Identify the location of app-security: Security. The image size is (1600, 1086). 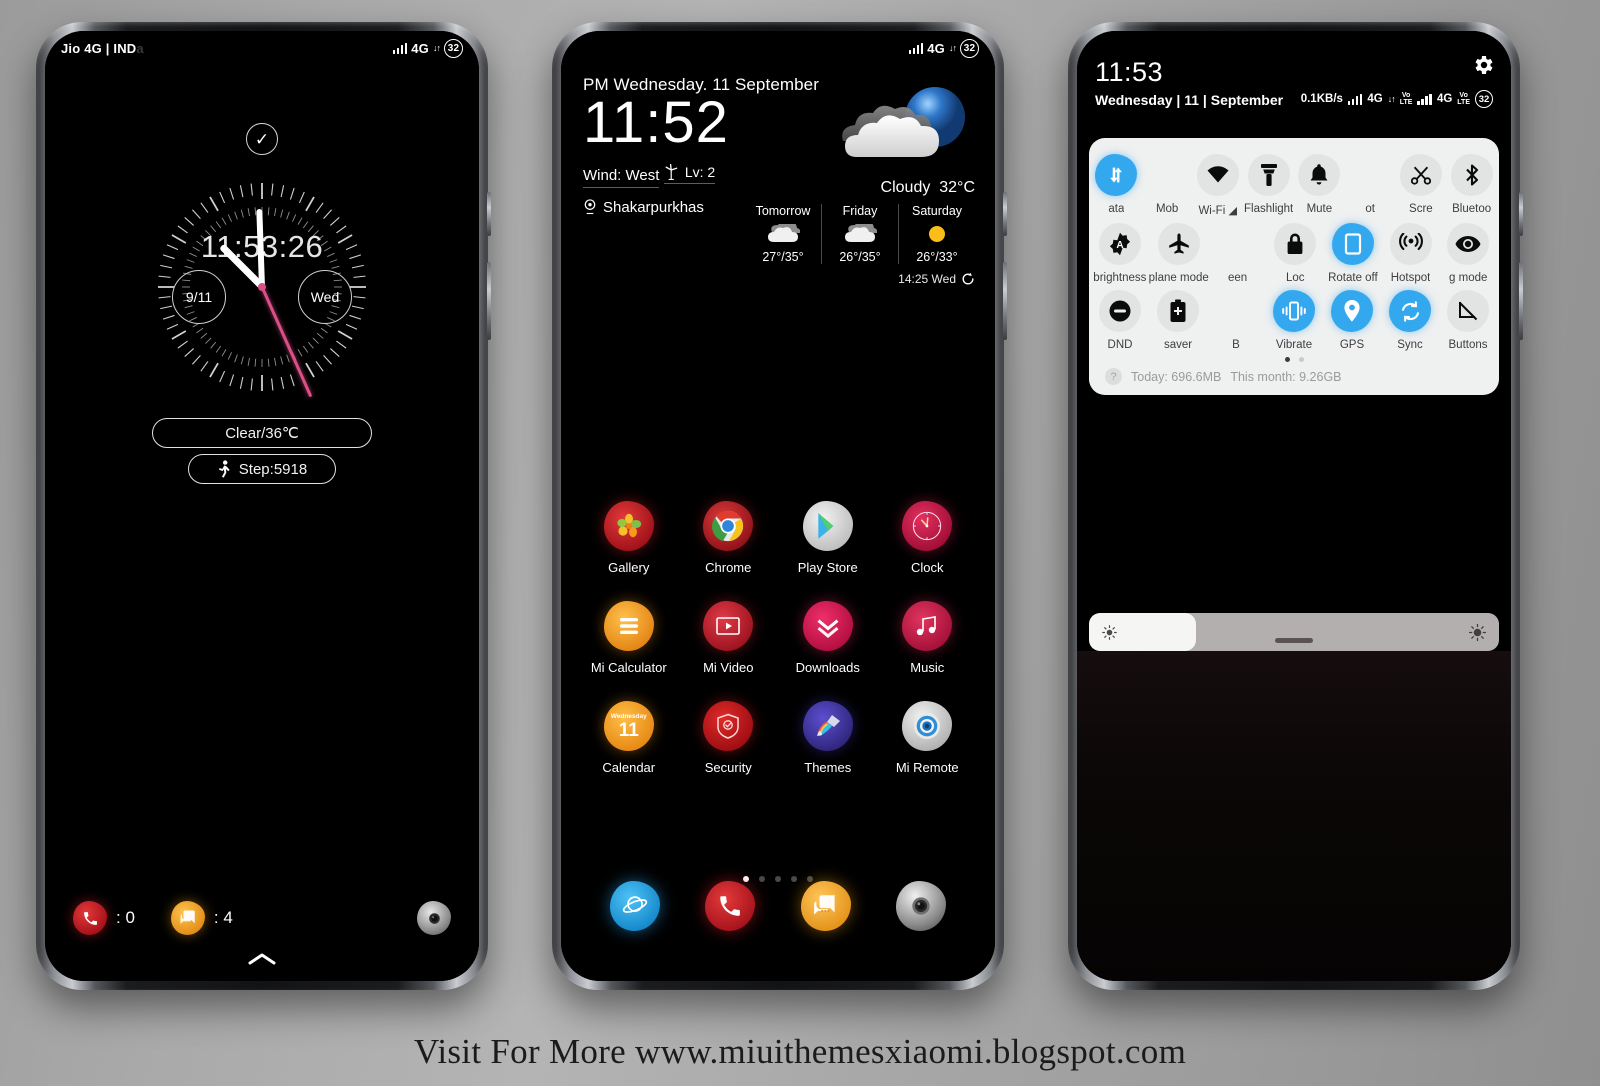
(729, 738).